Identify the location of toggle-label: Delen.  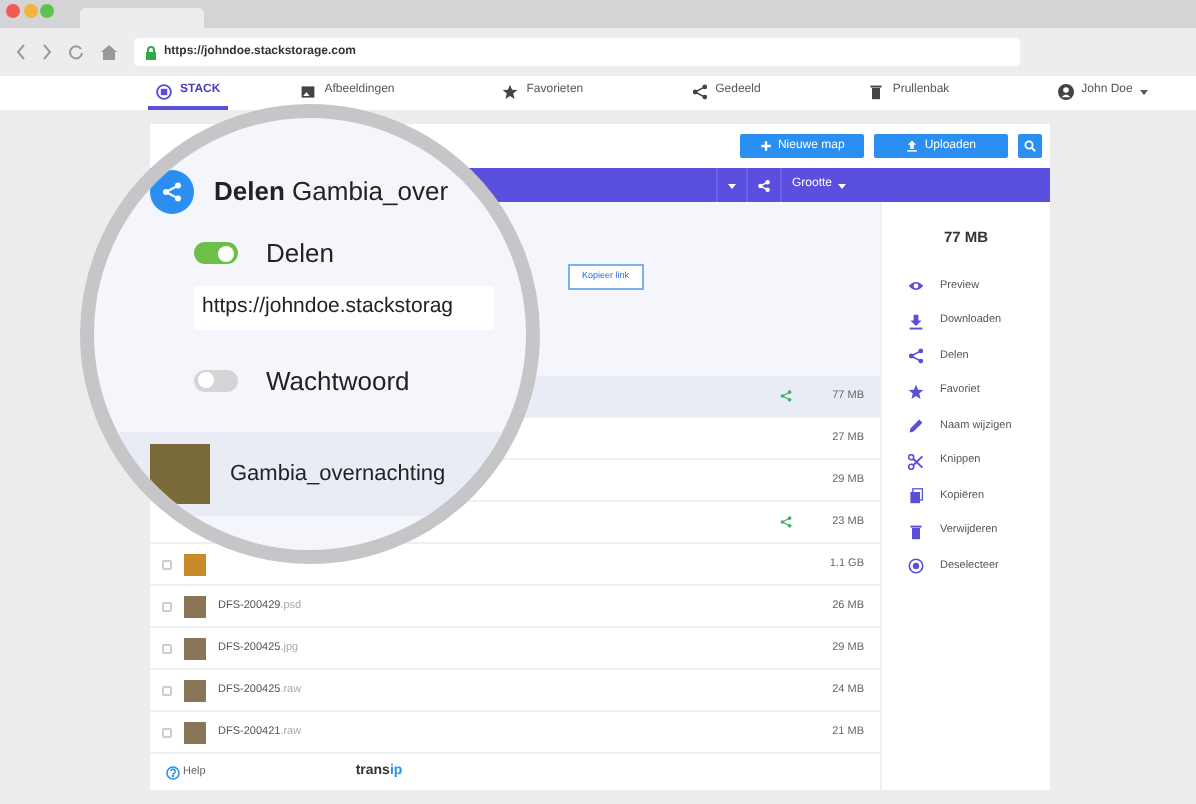
(300, 254).